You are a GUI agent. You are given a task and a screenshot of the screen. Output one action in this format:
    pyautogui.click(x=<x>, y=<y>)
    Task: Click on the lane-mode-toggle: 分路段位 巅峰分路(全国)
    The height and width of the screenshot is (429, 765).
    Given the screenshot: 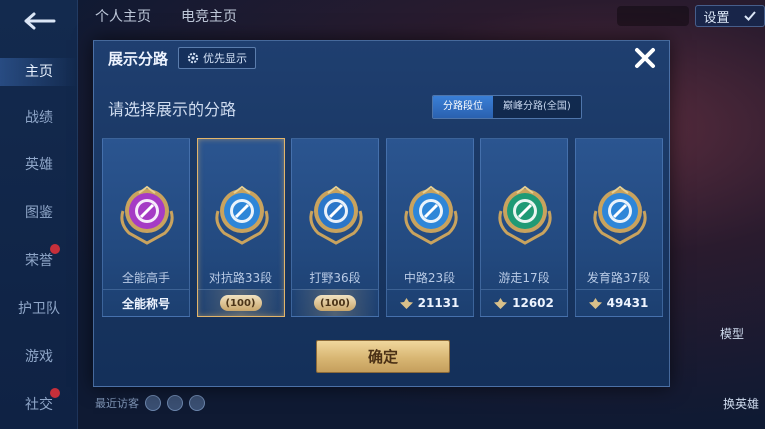 What is the action you would take?
    pyautogui.click(x=507, y=107)
    